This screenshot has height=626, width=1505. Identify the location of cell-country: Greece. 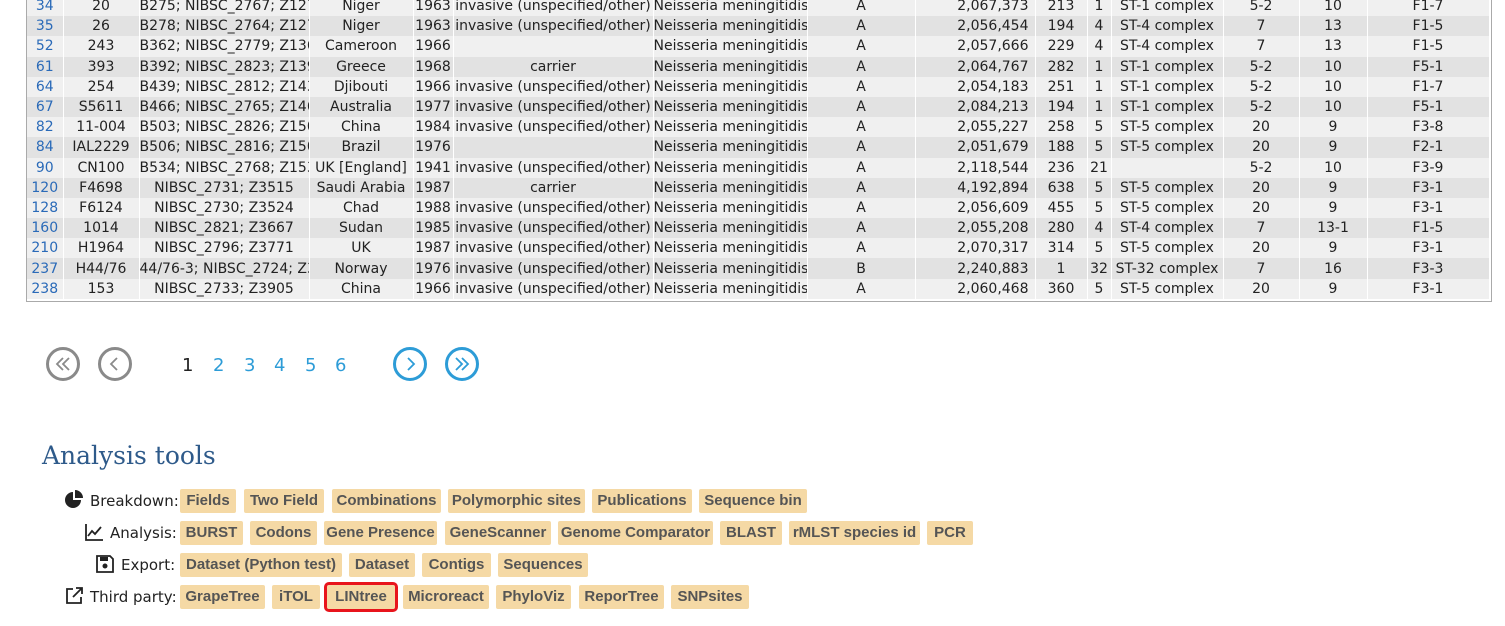
(361, 66).